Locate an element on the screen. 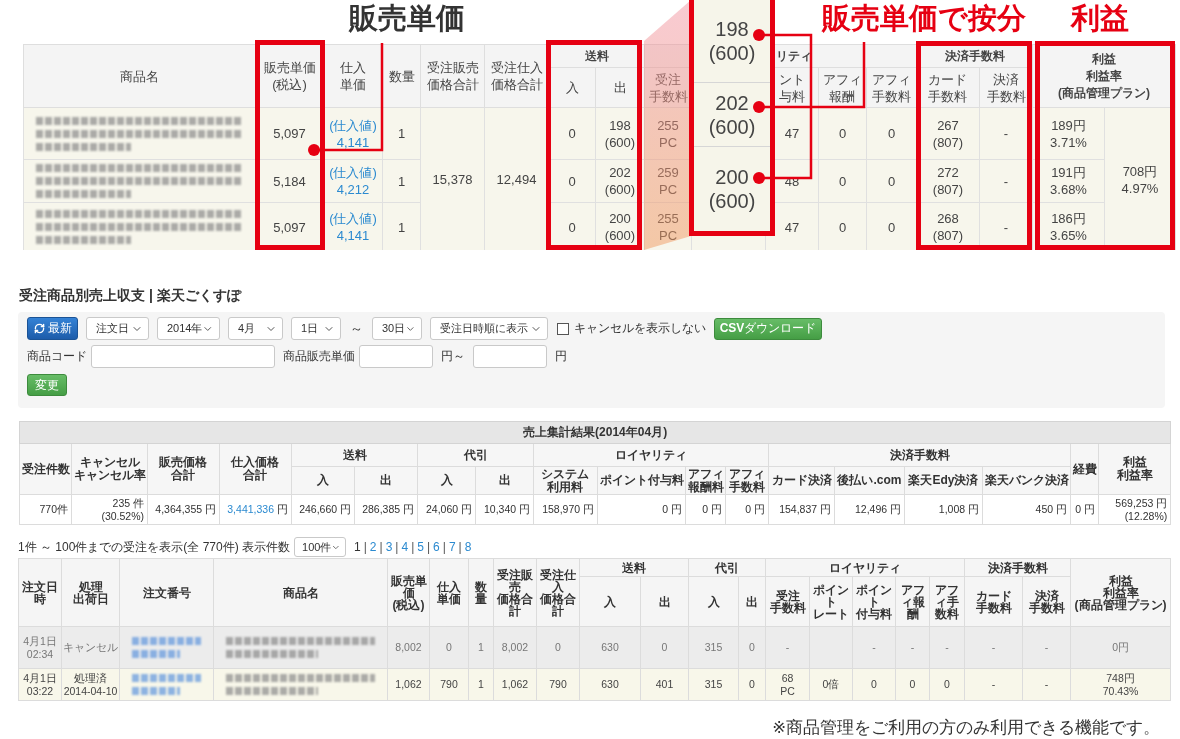 The image size is (1180, 739). column-header: キャンセル率 is located at coordinates (109, 475).